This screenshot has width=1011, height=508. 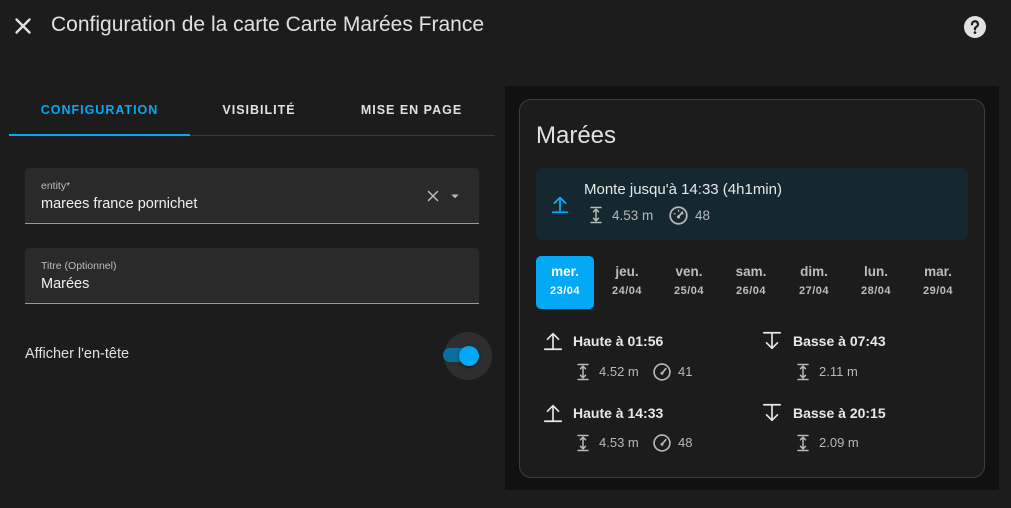 I want to click on day-name: ven., so click(x=689, y=271).